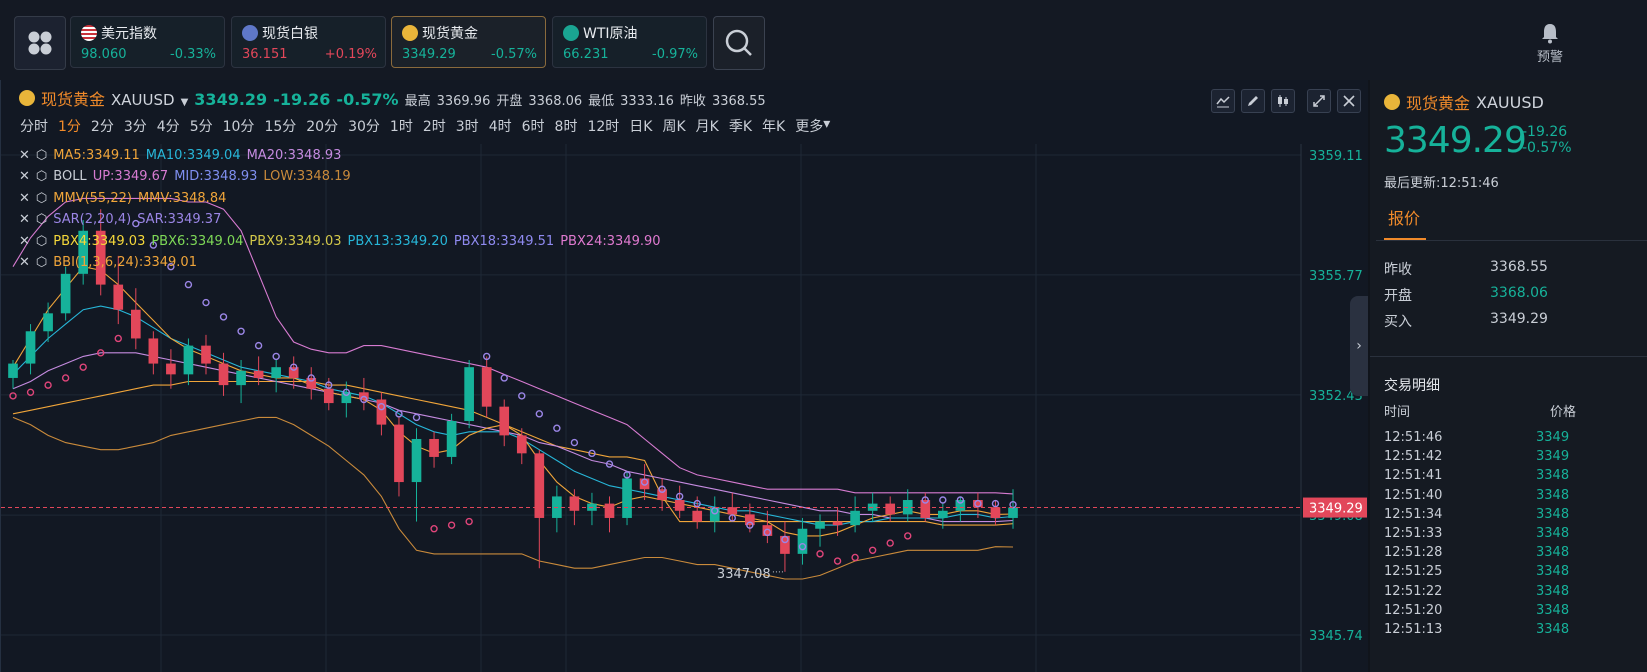 This screenshot has height=672, width=1647. What do you see at coordinates (1455, 140) in the screenshot?
I see `quote-price: 3349.29` at bounding box center [1455, 140].